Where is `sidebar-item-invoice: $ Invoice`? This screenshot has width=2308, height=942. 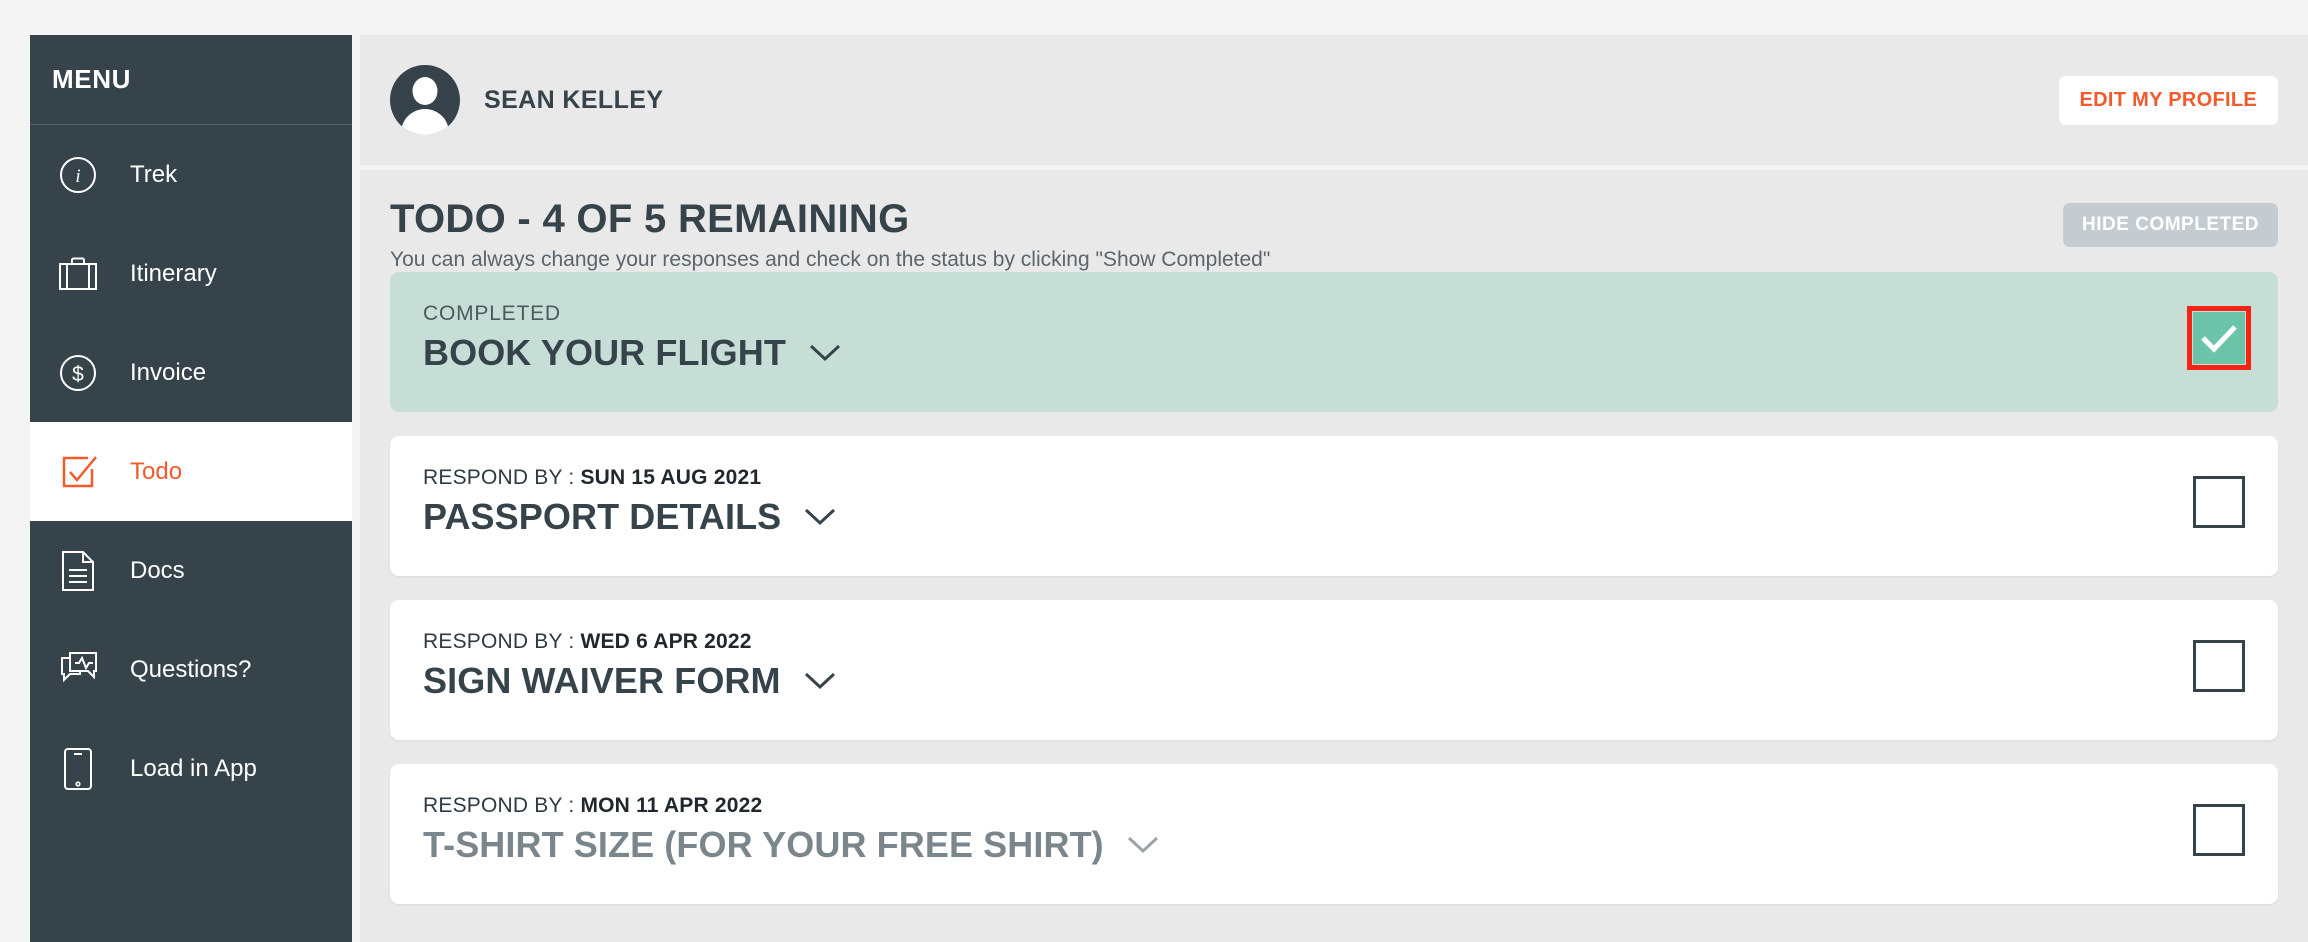
sidebar-item-invoice: $ Invoice is located at coordinates (191, 372).